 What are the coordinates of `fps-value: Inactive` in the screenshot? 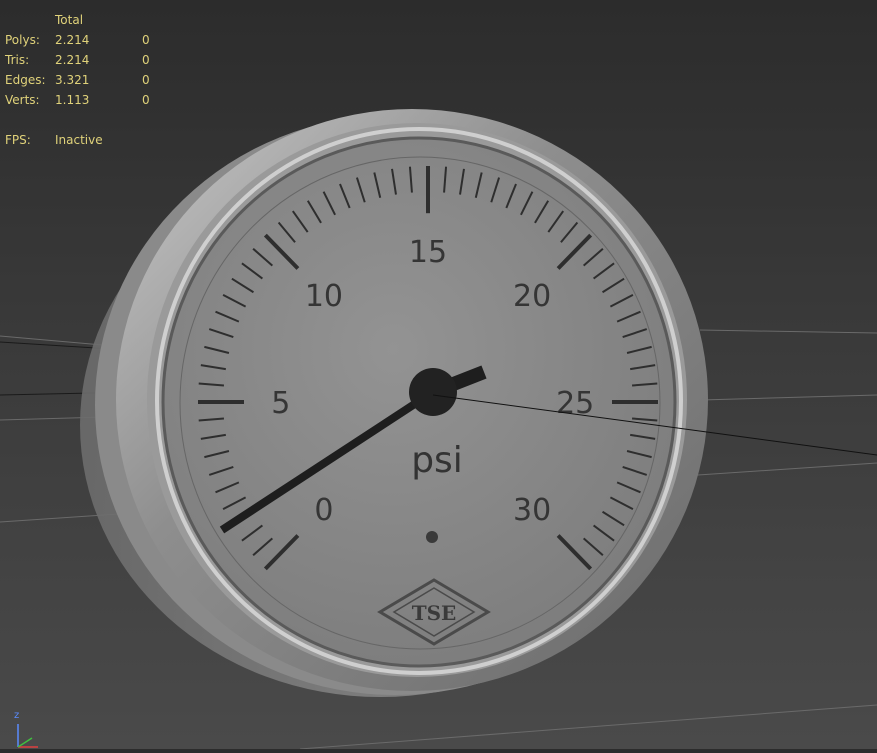 It's located at (79, 140).